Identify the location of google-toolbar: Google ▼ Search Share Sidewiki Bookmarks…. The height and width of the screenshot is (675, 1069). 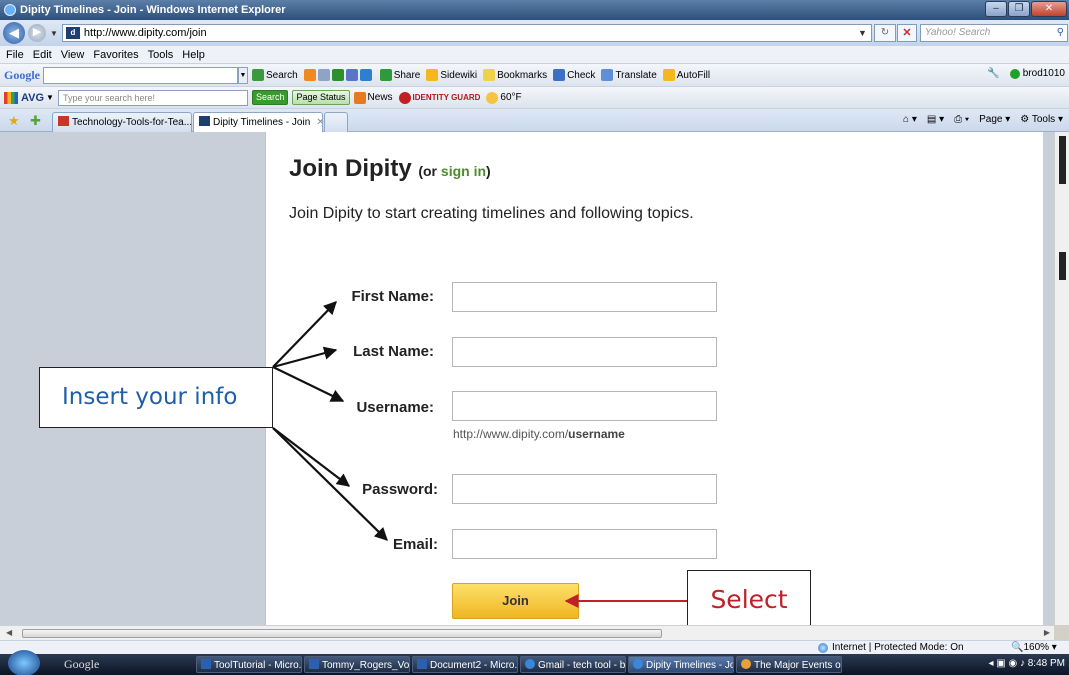
(534, 75).